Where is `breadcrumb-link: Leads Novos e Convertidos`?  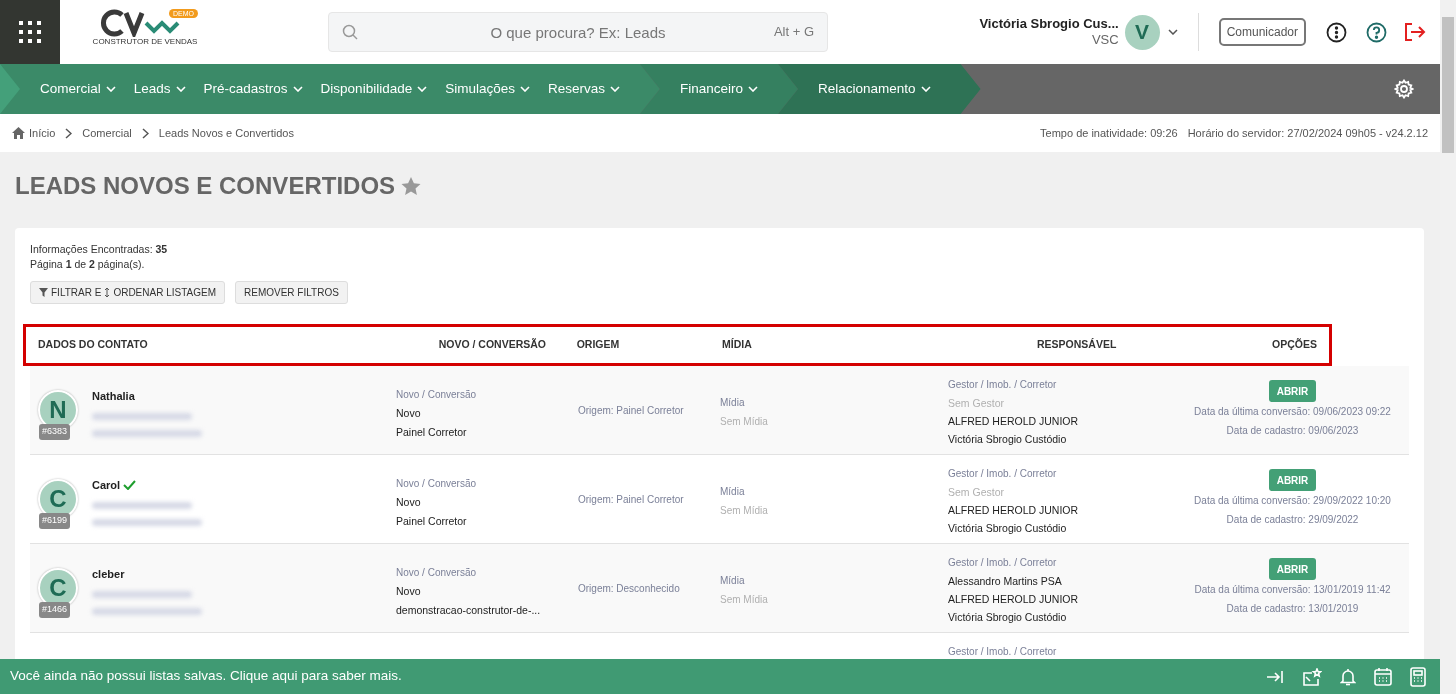 breadcrumb-link: Leads Novos e Convertidos is located at coordinates (226, 133).